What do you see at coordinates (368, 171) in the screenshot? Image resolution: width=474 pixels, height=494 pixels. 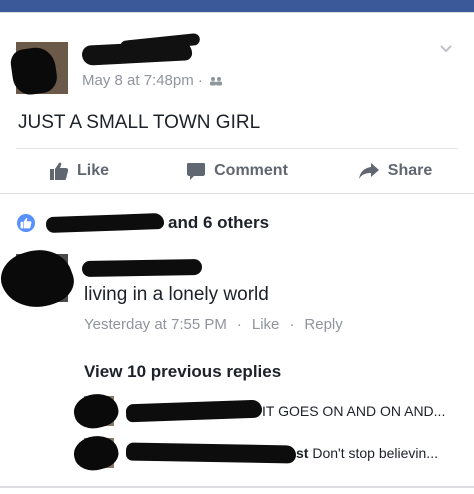 I see `share-arrow-icon` at bounding box center [368, 171].